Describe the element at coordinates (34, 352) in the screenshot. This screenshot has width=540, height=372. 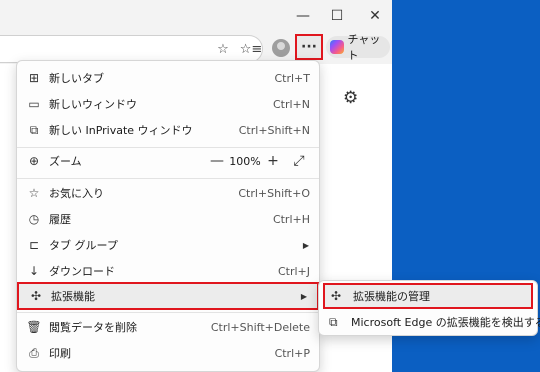
I see `print-icon: ⎙` at that location.